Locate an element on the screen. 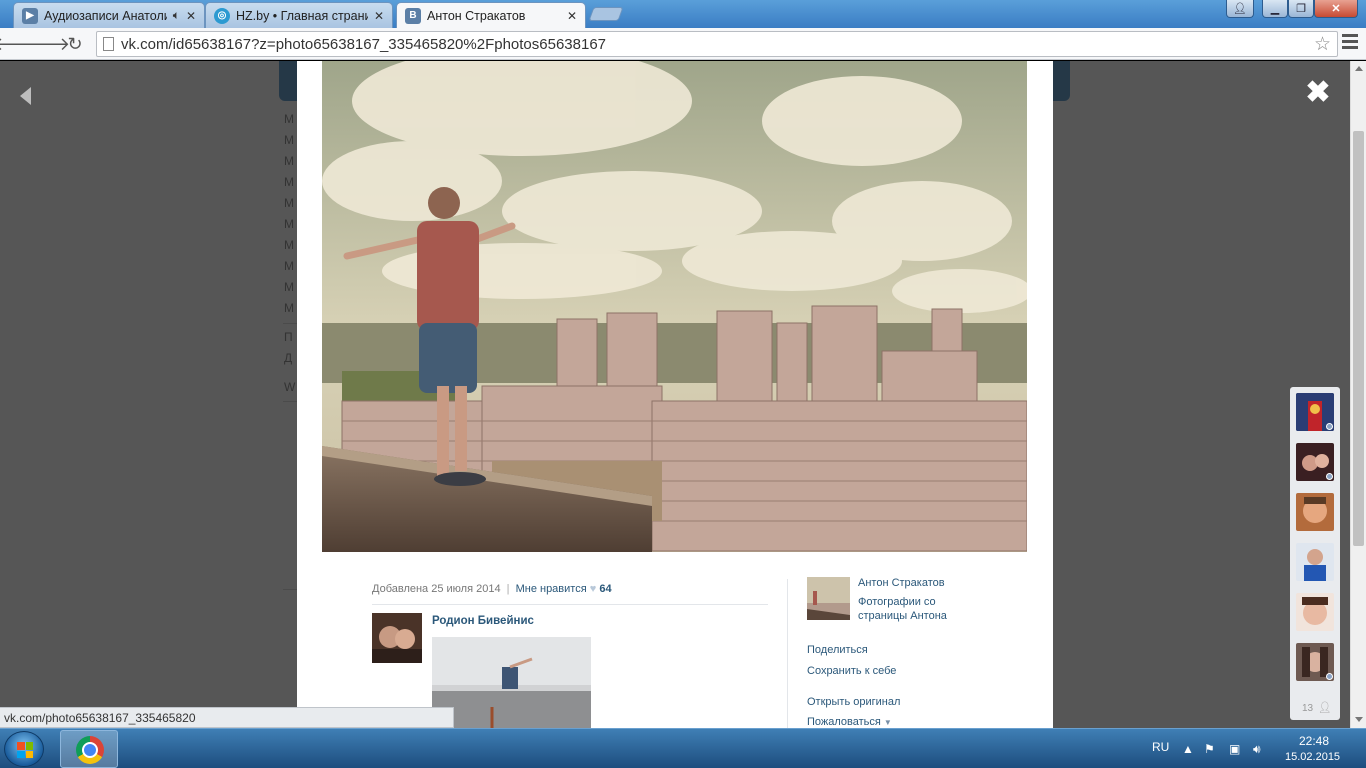  friends-online-bar: 13 👤︎ is located at coordinates (1315, 553).